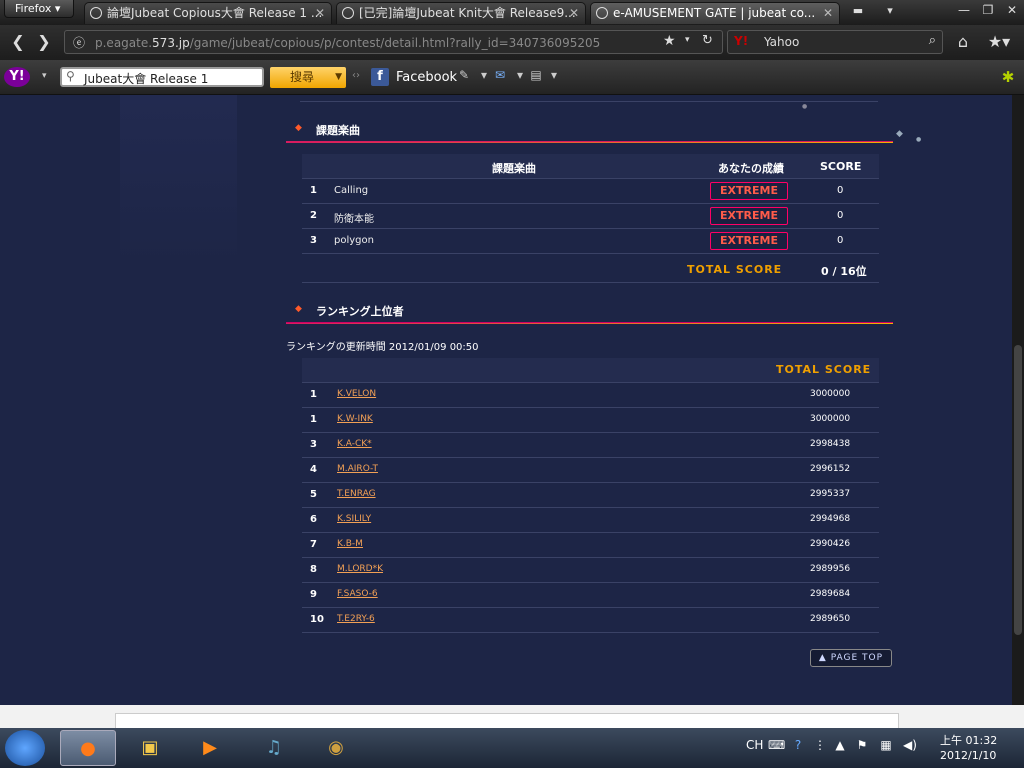 The height and width of the screenshot is (768, 1024). I want to click on player-total-score: 2990426, so click(830, 544).